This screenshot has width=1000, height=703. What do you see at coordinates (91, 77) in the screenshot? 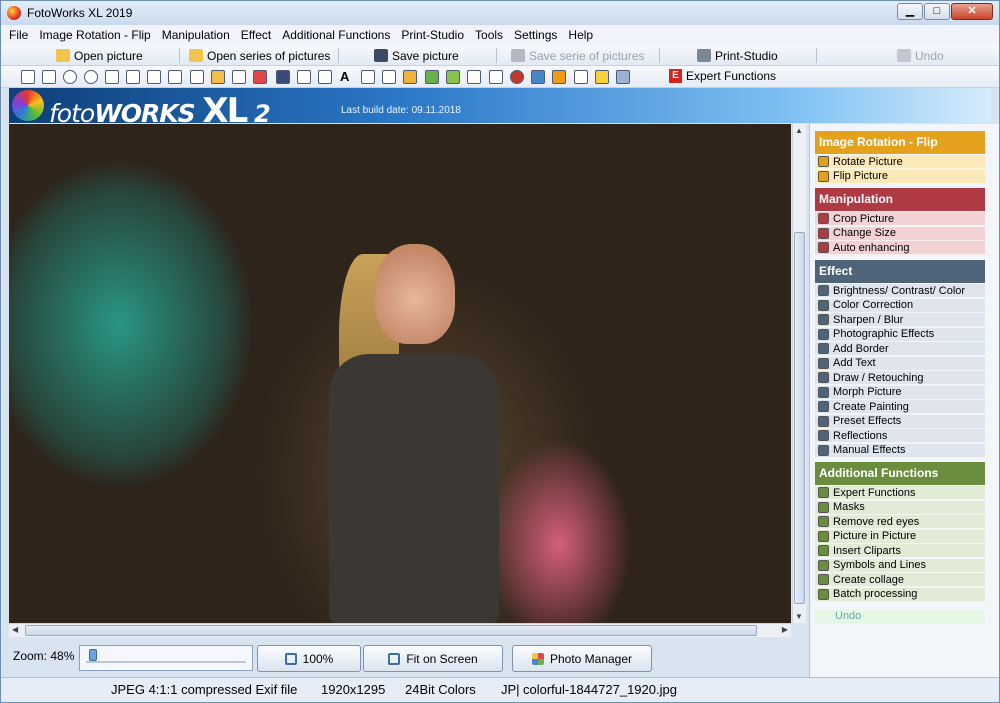
I see `rotate-cw-icon` at bounding box center [91, 77].